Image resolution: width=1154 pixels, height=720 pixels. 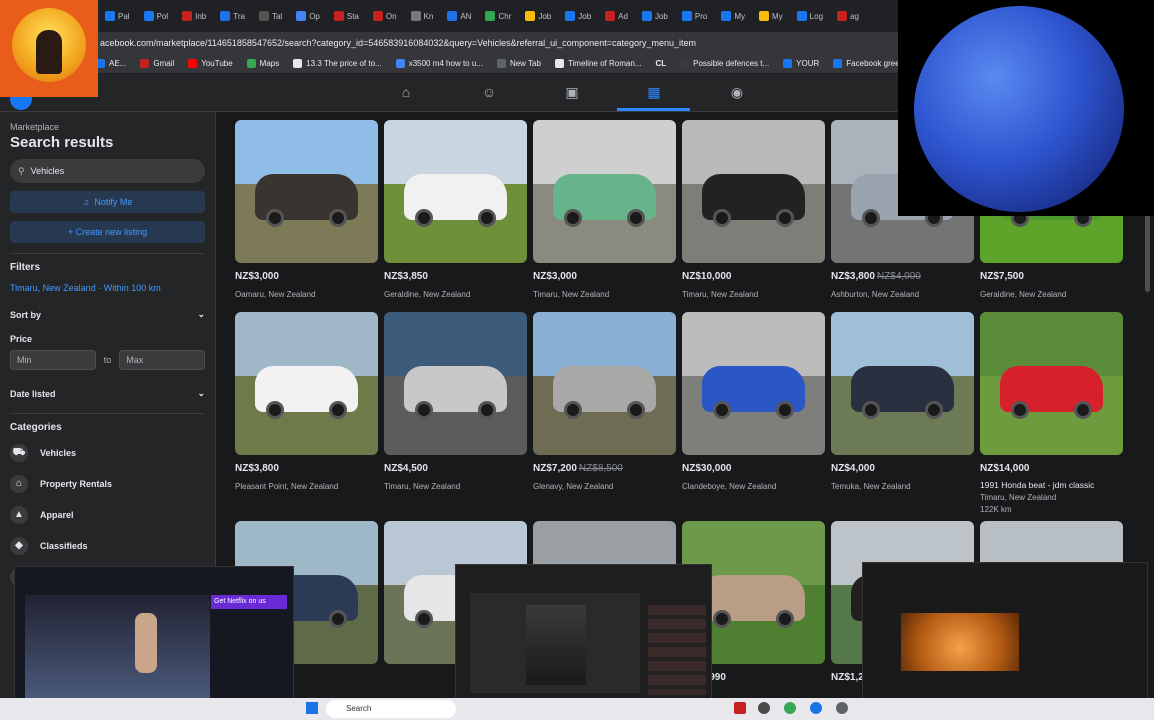 I want to click on video-thumbnail-news: Get Netflix on us, so click(x=154, y=639).